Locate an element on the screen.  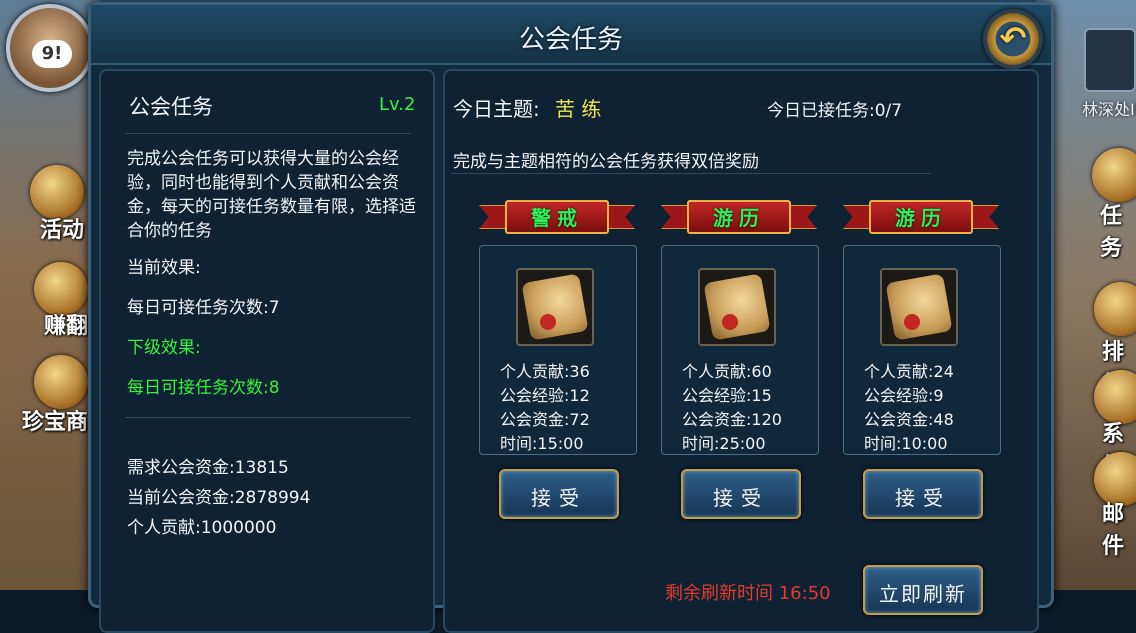
game-logo: 9! is located at coordinates (52, 54).